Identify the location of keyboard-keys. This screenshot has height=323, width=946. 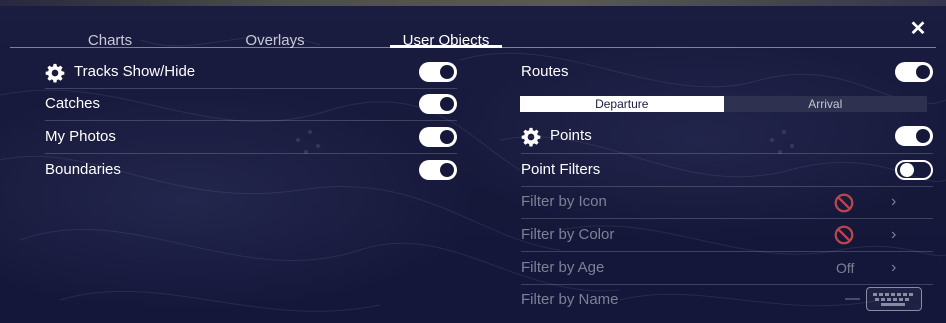
(893, 299).